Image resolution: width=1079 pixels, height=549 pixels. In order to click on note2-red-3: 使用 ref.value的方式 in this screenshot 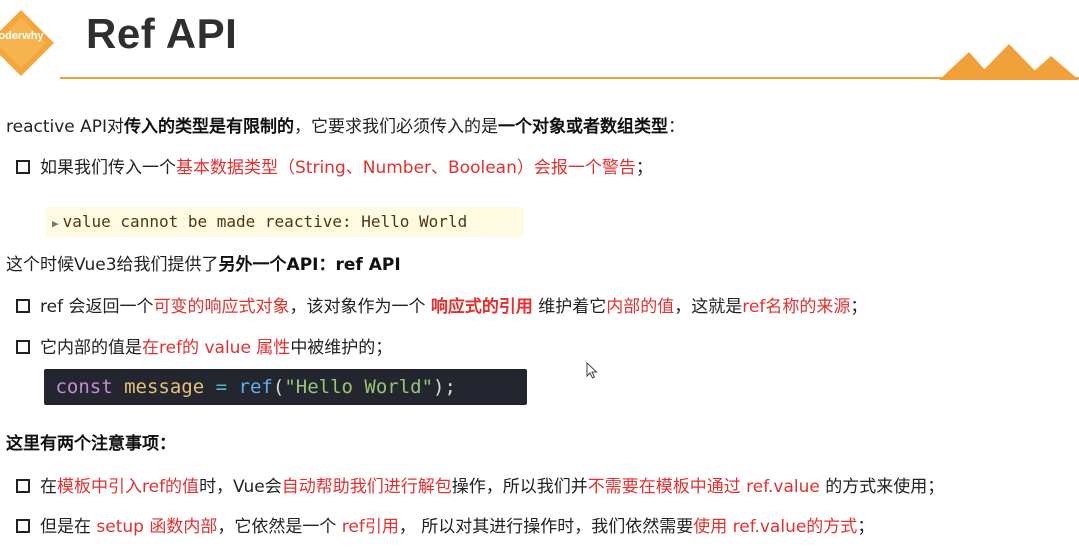, I will do `click(775, 527)`.